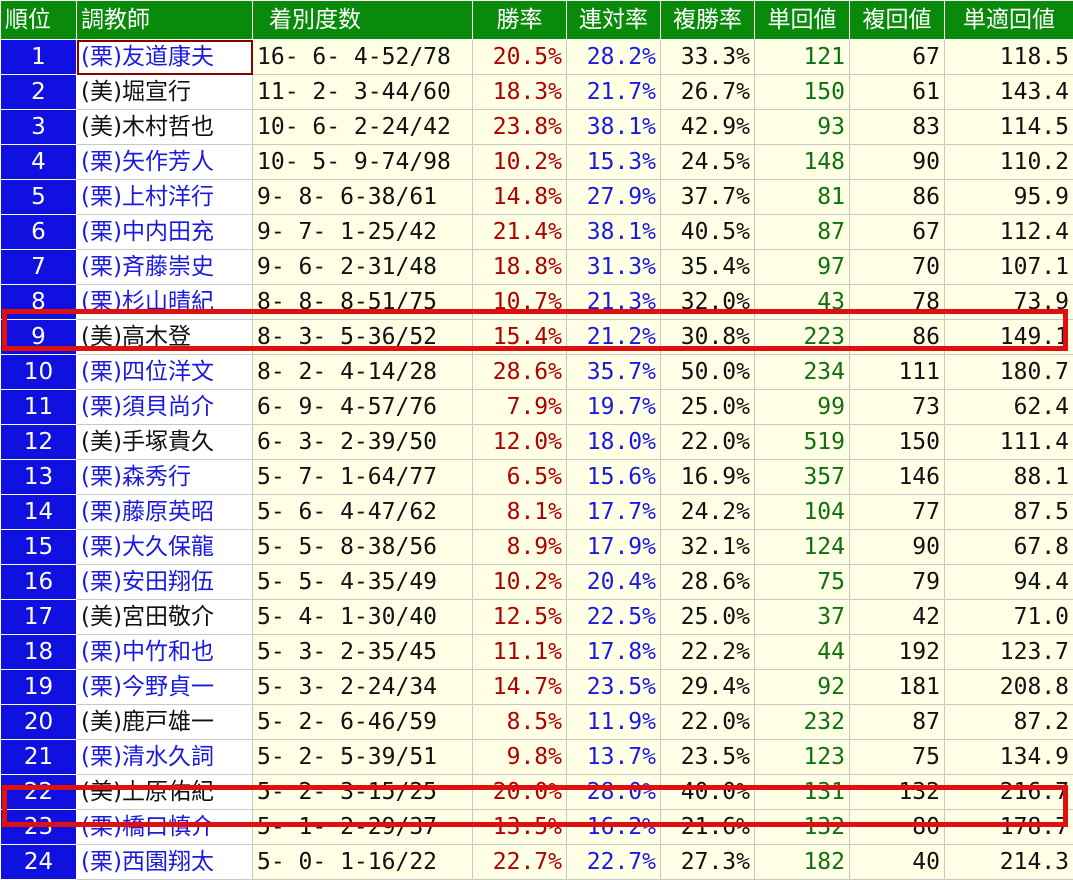  I want to click on cell-adj-win-return: 87.5, so click(1009, 512).